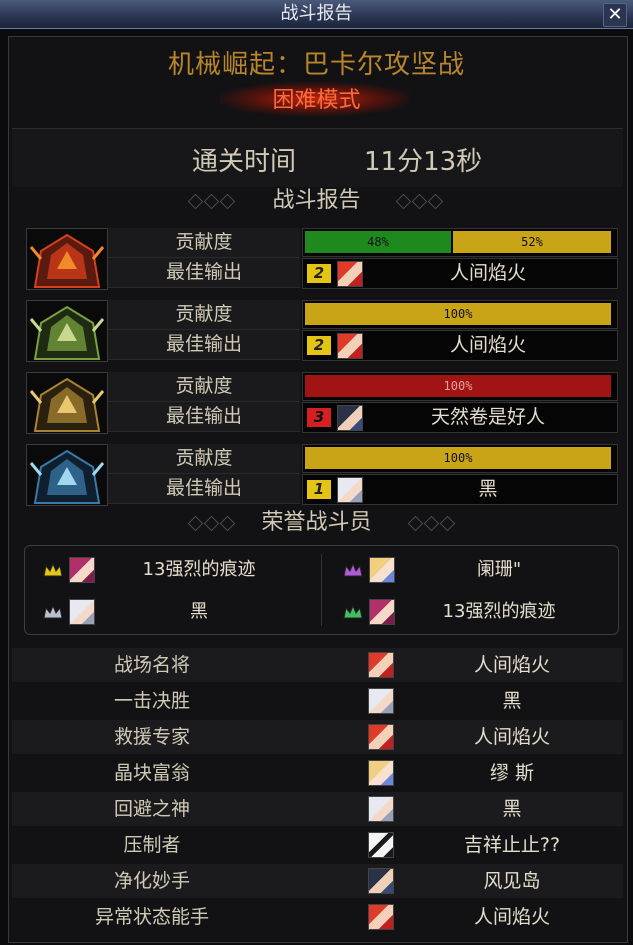  I want to click on contribution-bar-segment: 48%, so click(378, 242).